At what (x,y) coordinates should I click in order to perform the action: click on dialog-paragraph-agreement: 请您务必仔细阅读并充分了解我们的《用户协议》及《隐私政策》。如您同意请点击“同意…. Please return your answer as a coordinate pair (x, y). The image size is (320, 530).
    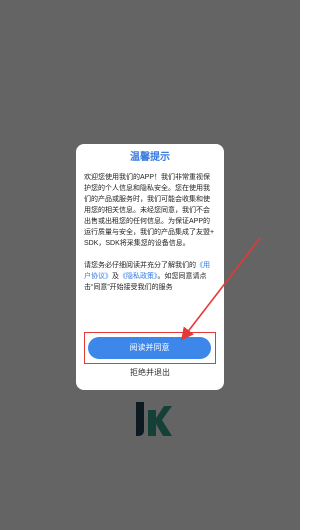
    Looking at the image, I should click on (150, 276).